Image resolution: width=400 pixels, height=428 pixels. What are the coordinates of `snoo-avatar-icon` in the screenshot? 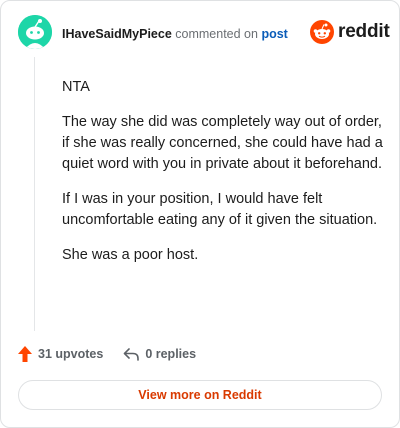 It's located at (35, 32).